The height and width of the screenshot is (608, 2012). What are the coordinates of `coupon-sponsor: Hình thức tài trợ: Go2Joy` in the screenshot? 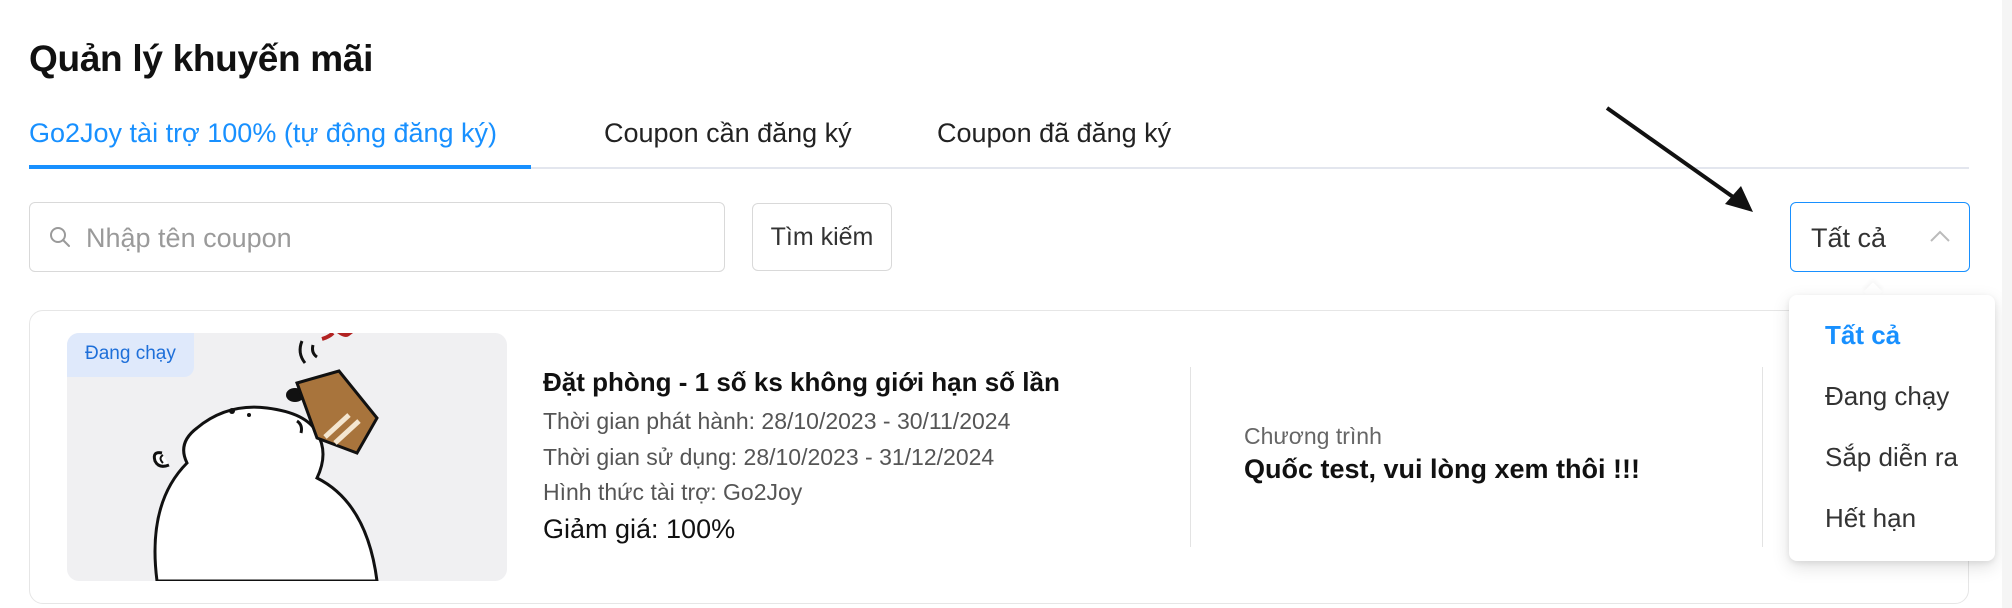 It's located at (673, 492).